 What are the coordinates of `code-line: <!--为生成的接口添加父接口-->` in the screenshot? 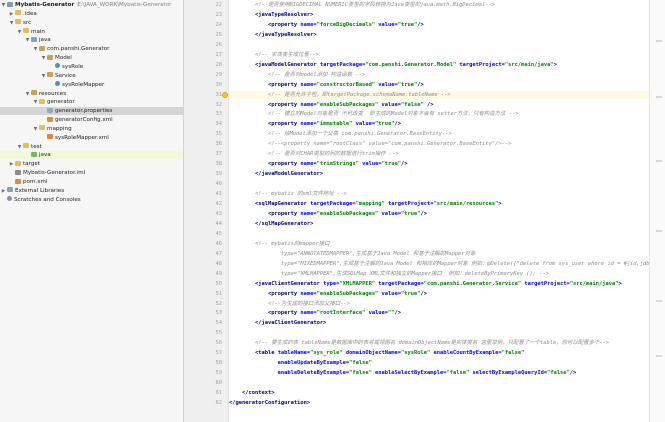 It's located at (439, 304).